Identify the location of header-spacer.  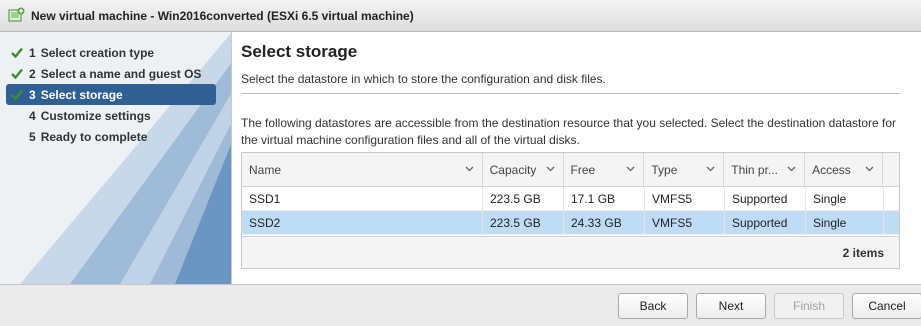
(891, 169).